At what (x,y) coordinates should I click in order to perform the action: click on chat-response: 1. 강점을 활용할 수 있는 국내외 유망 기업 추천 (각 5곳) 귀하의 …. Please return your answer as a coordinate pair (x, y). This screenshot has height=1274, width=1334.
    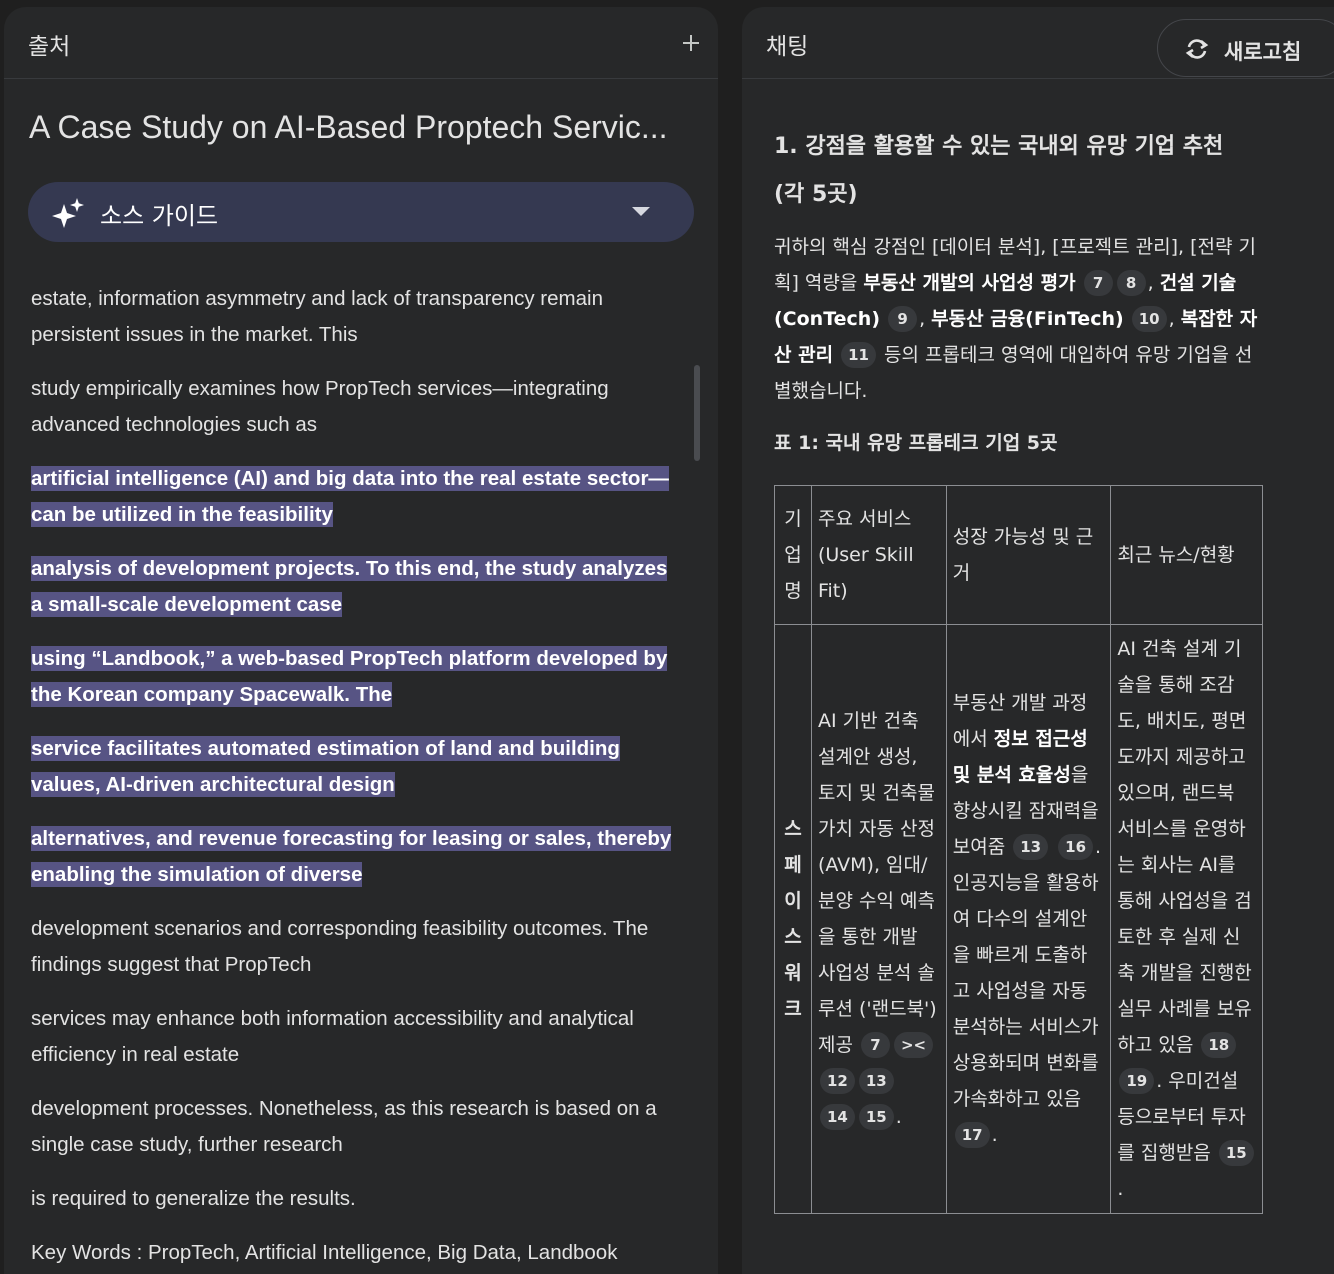
    Looking at the image, I should click on (1019, 292).